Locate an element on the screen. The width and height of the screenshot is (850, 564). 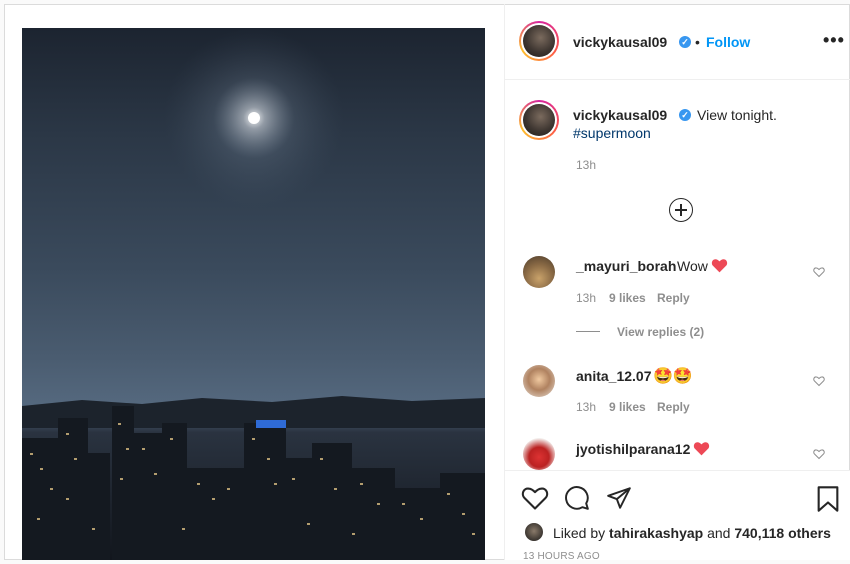
caption-username: vickykausal09 is located at coordinates (620, 115).